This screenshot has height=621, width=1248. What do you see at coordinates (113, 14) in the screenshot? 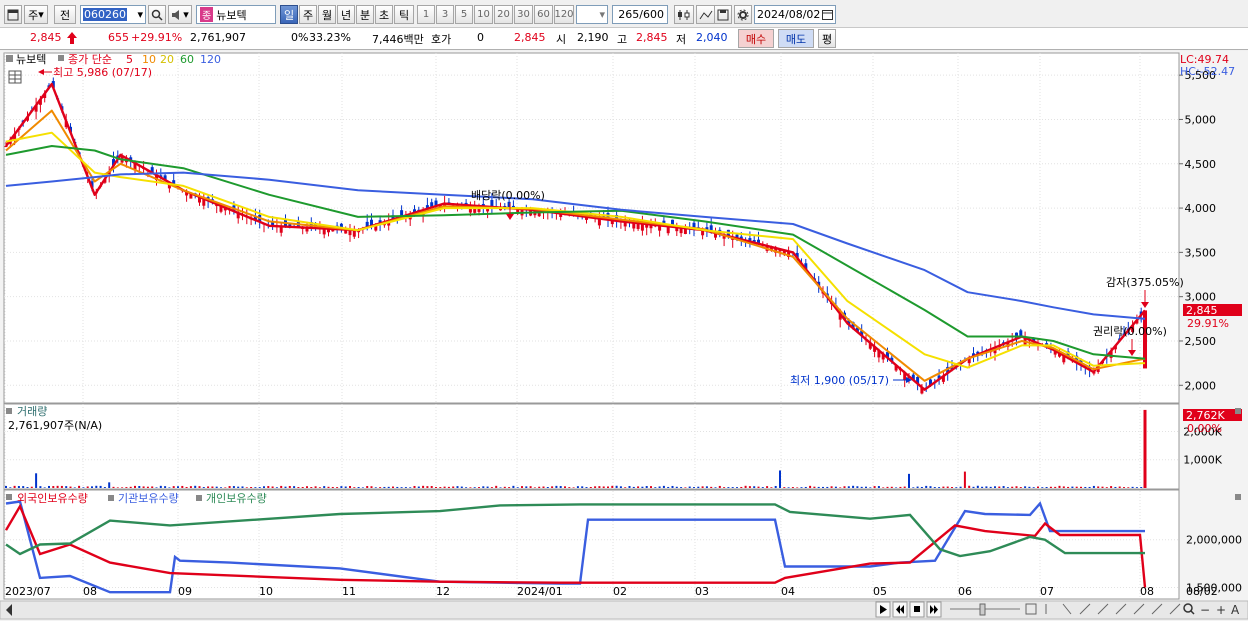
I see `stock-code-input: 060260 ▾` at bounding box center [113, 14].